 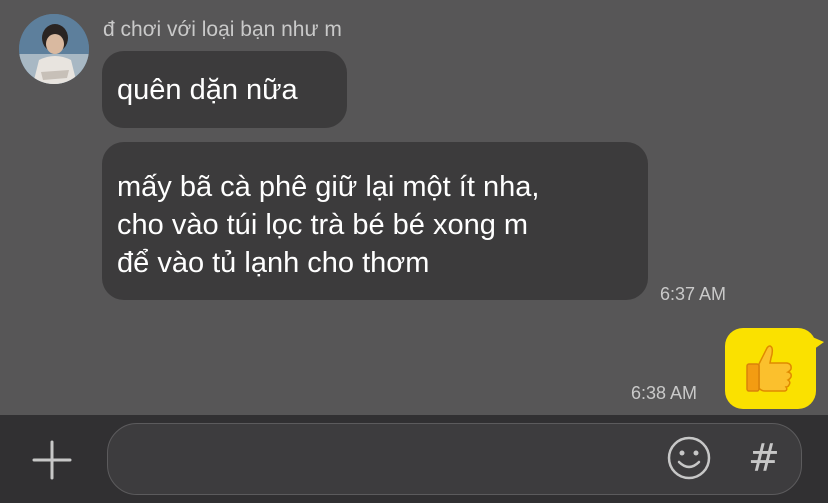 I want to click on bubble-tail, so click(x=817, y=344).